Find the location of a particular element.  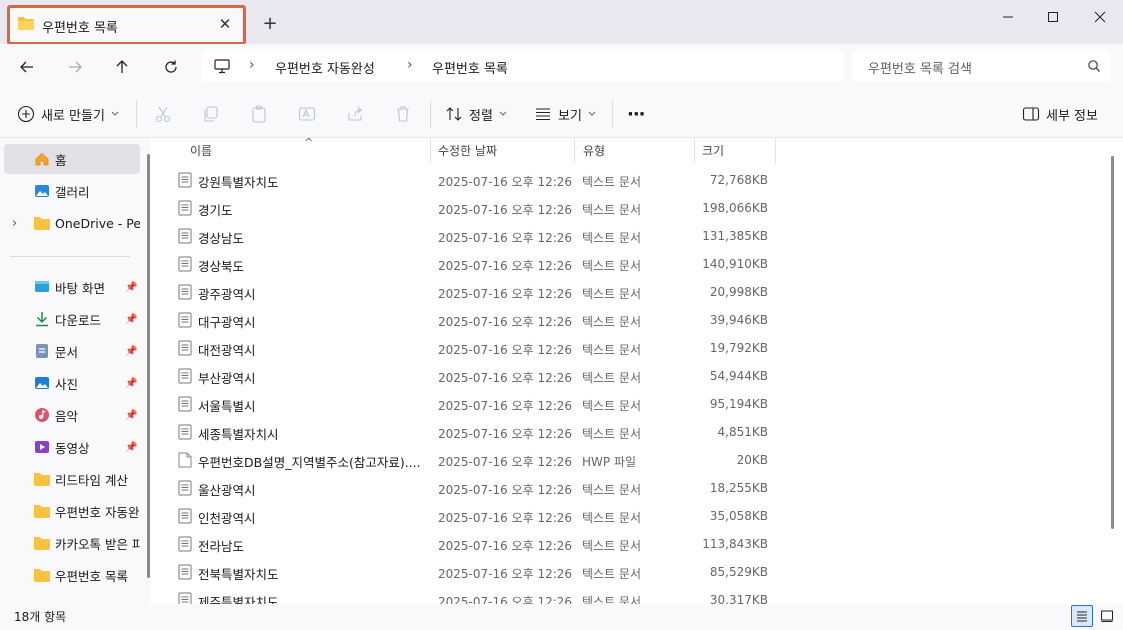

arrow-up-icon is located at coordinates (122, 66).